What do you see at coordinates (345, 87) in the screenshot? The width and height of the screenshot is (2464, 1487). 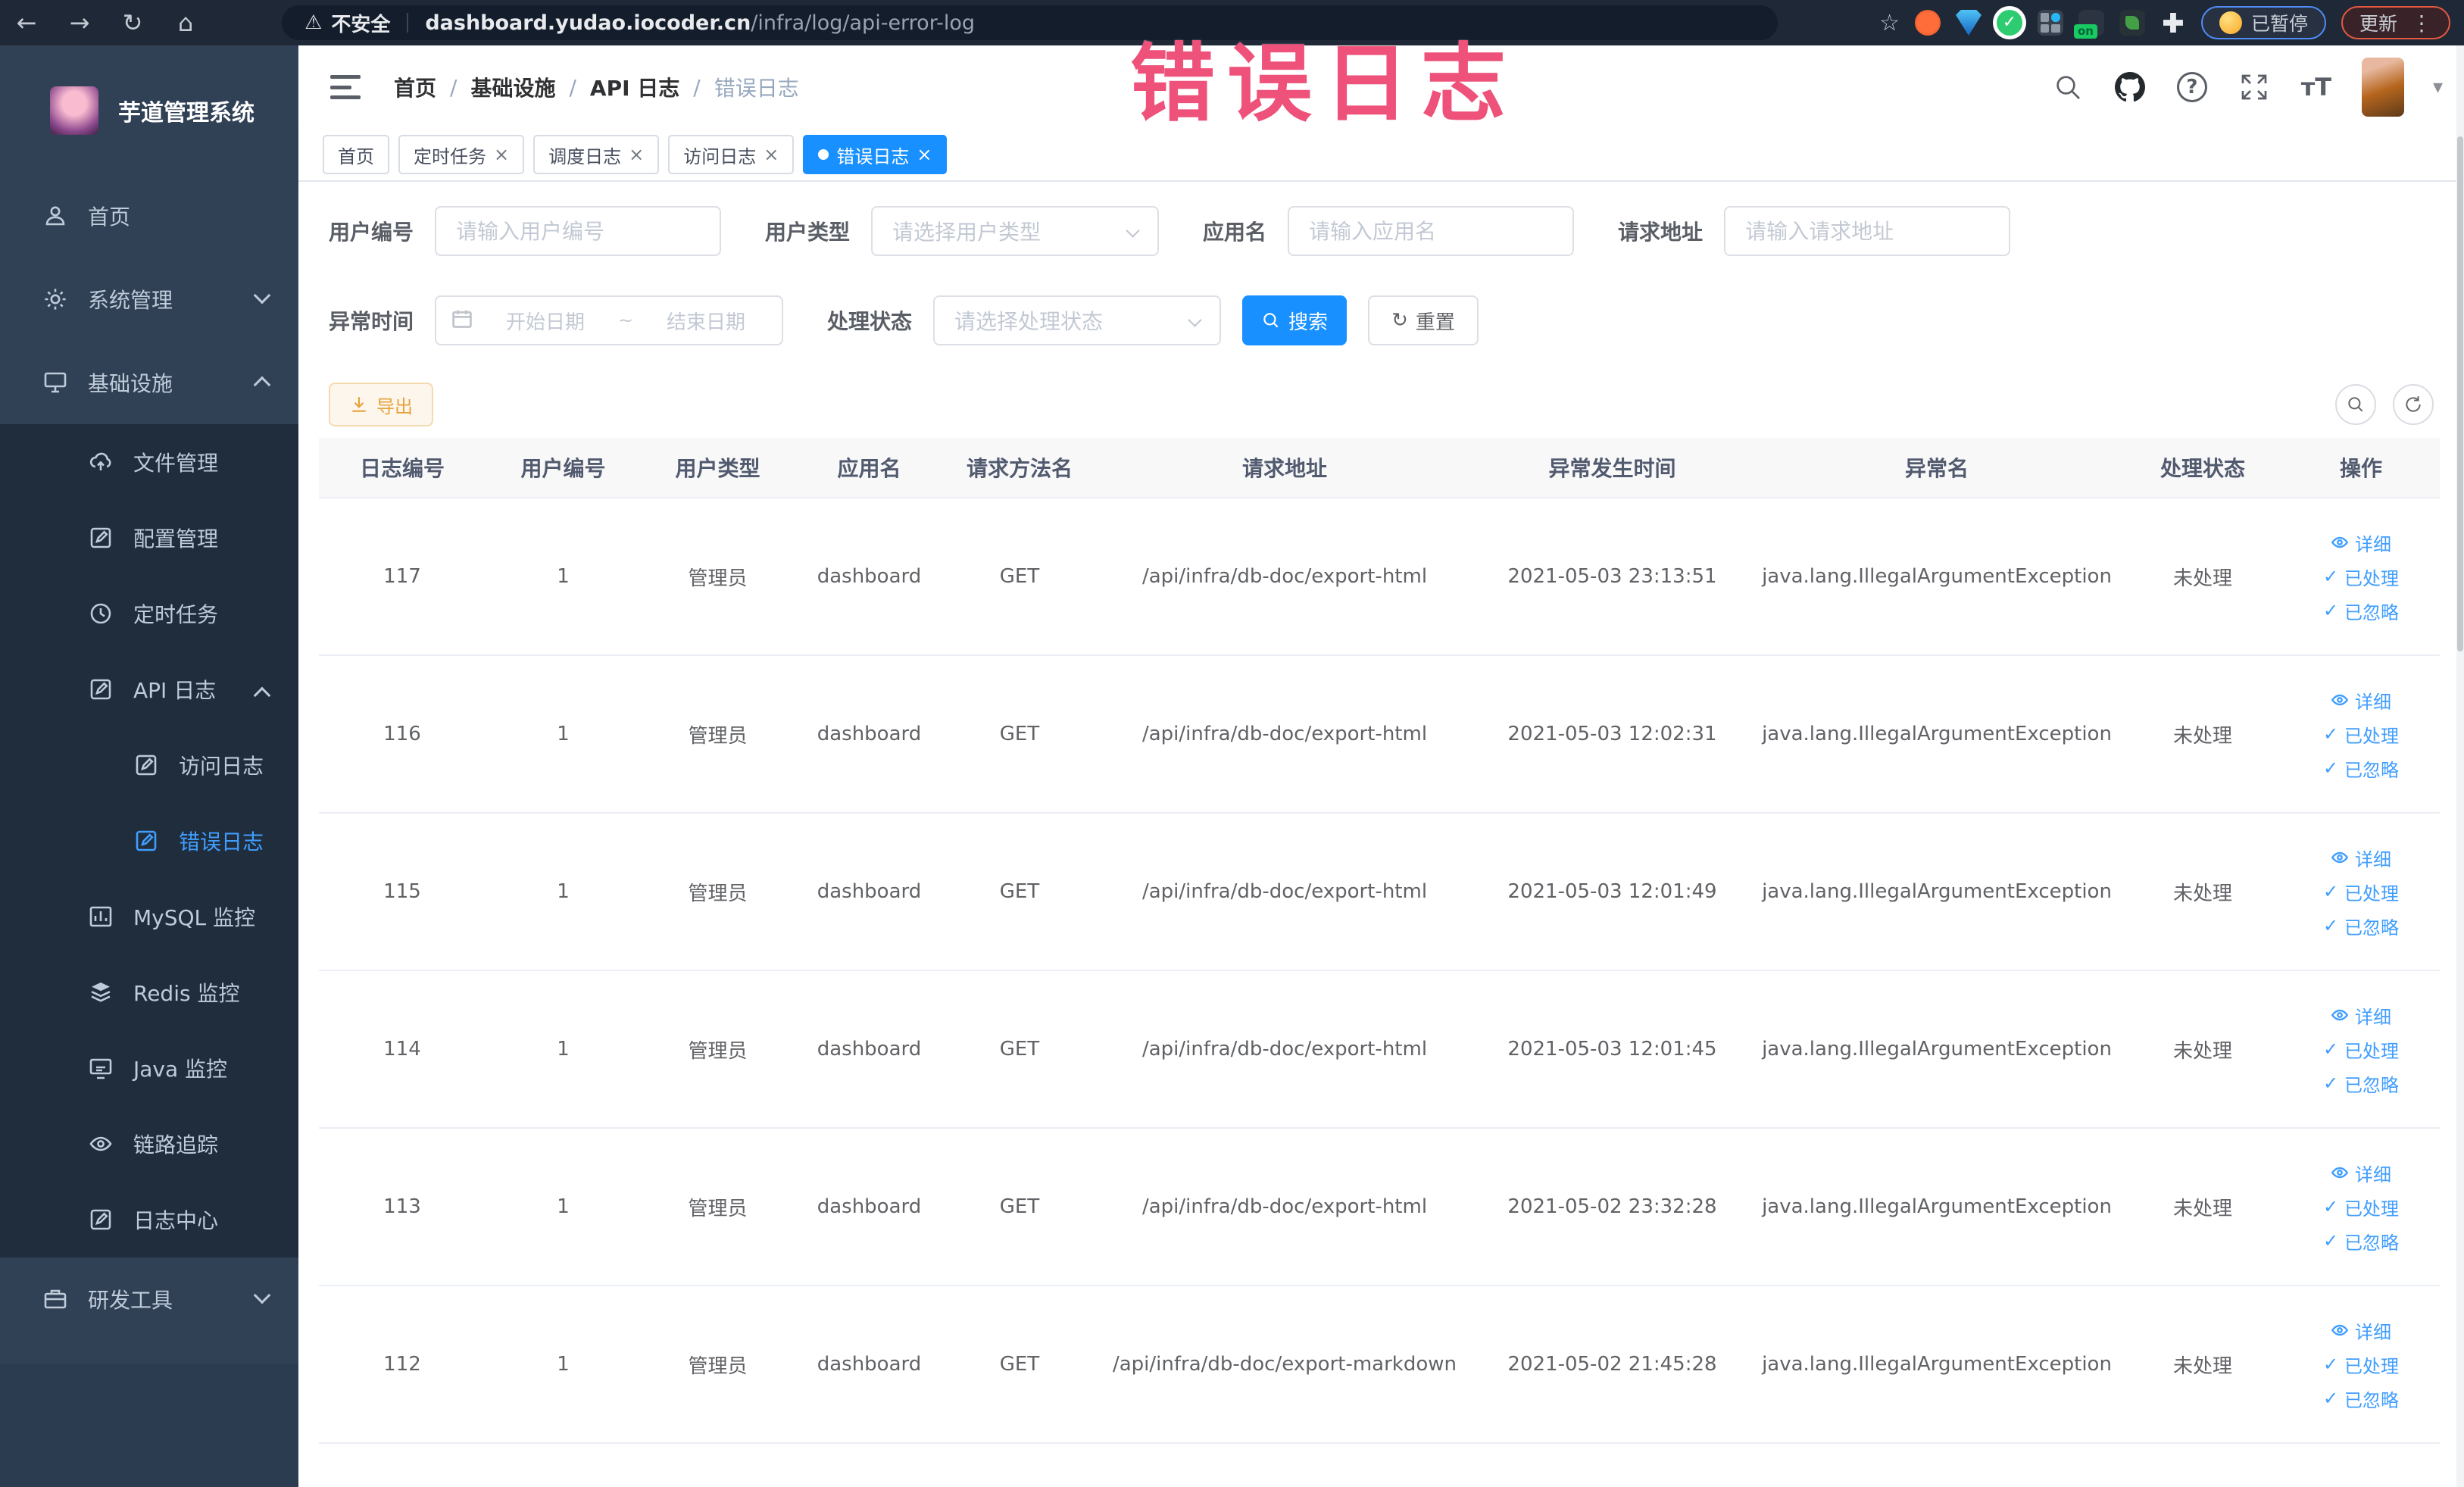 I see `hamburger-icon` at bounding box center [345, 87].